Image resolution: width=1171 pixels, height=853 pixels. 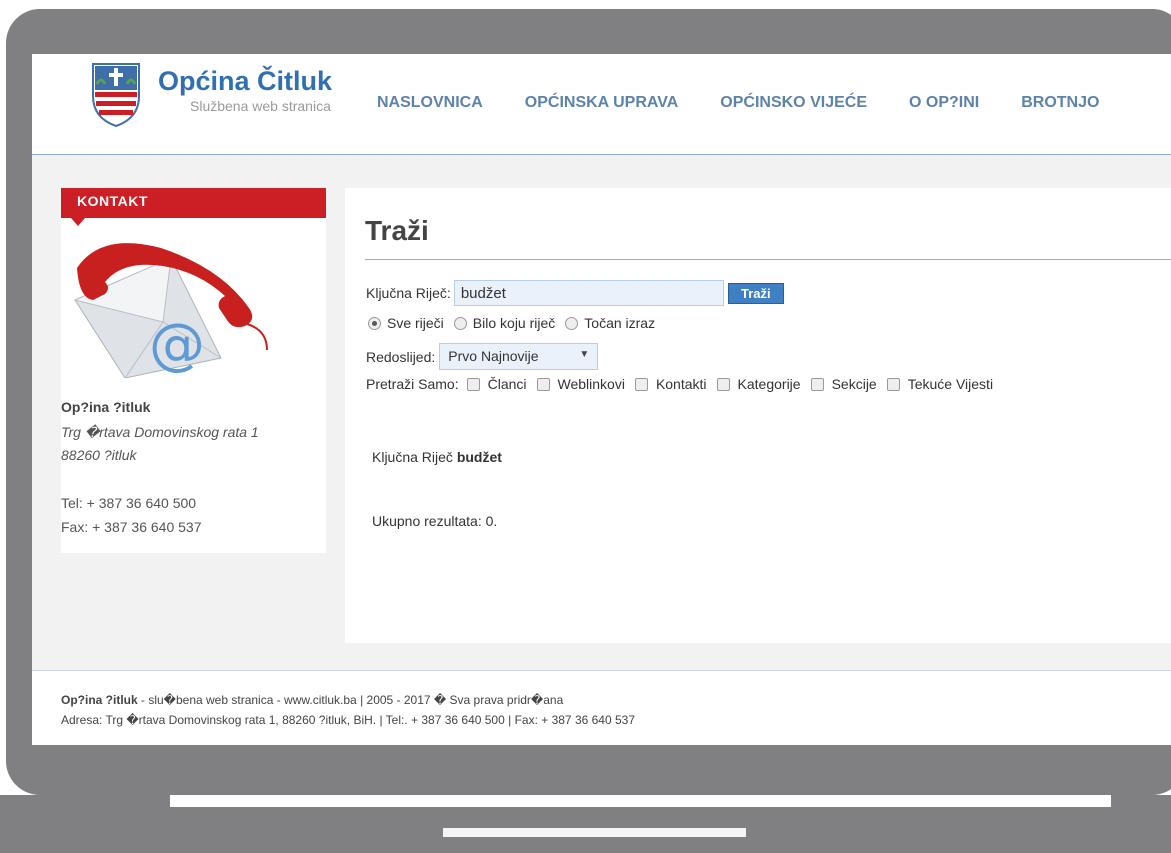 I want to click on phone-envelope-icon: @, so click(x=170, y=310).